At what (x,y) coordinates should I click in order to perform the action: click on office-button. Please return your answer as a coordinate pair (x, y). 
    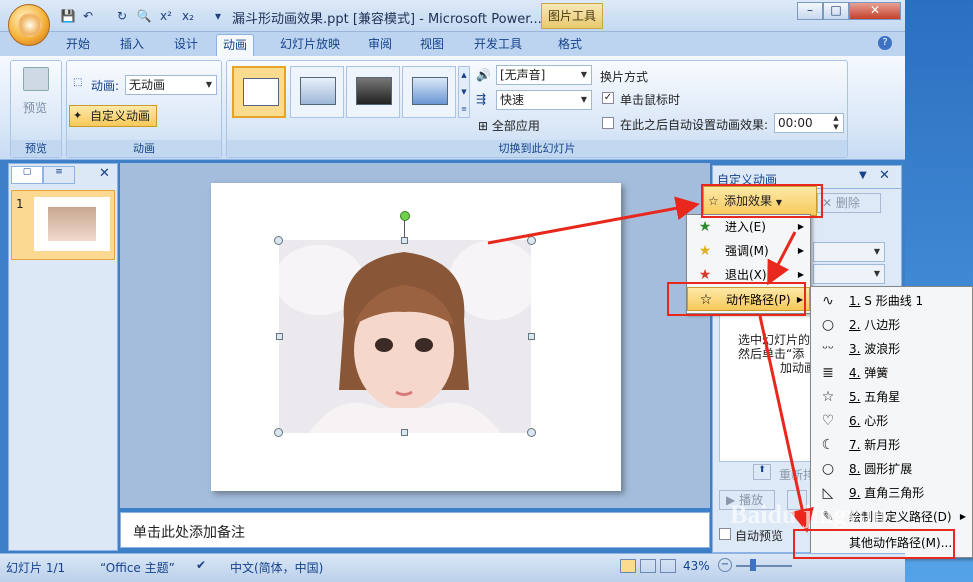
    Looking at the image, I should click on (29, 25).